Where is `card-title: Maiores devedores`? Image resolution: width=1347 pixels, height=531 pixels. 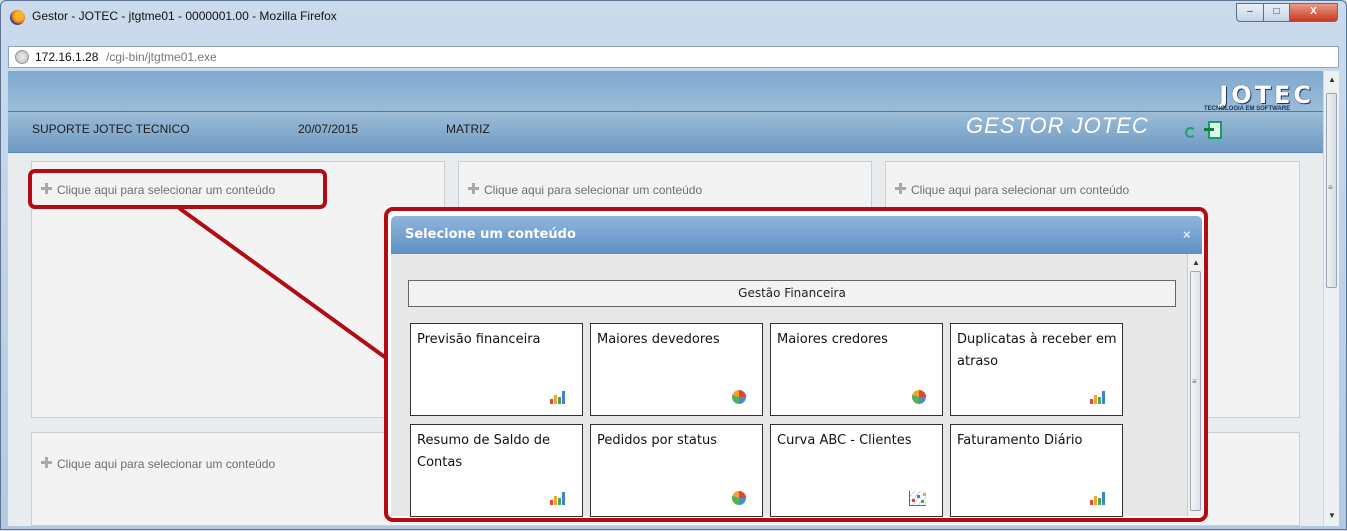 card-title: Maiores devedores is located at coordinates (658, 339).